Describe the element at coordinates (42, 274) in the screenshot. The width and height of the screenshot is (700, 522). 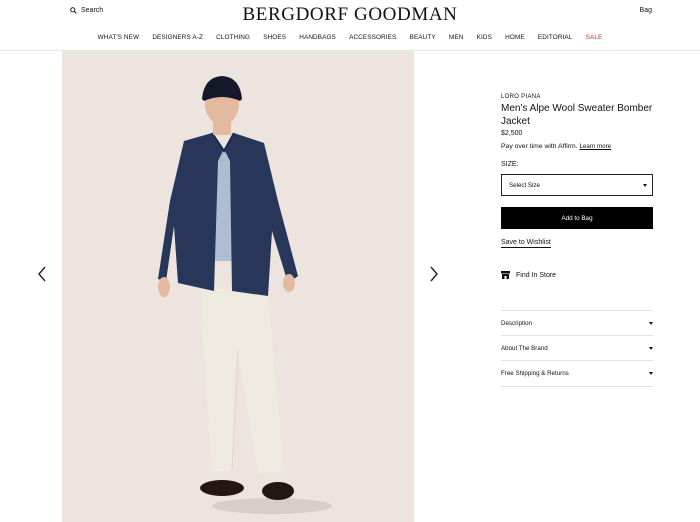
I see `previous-image-arrow` at that location.